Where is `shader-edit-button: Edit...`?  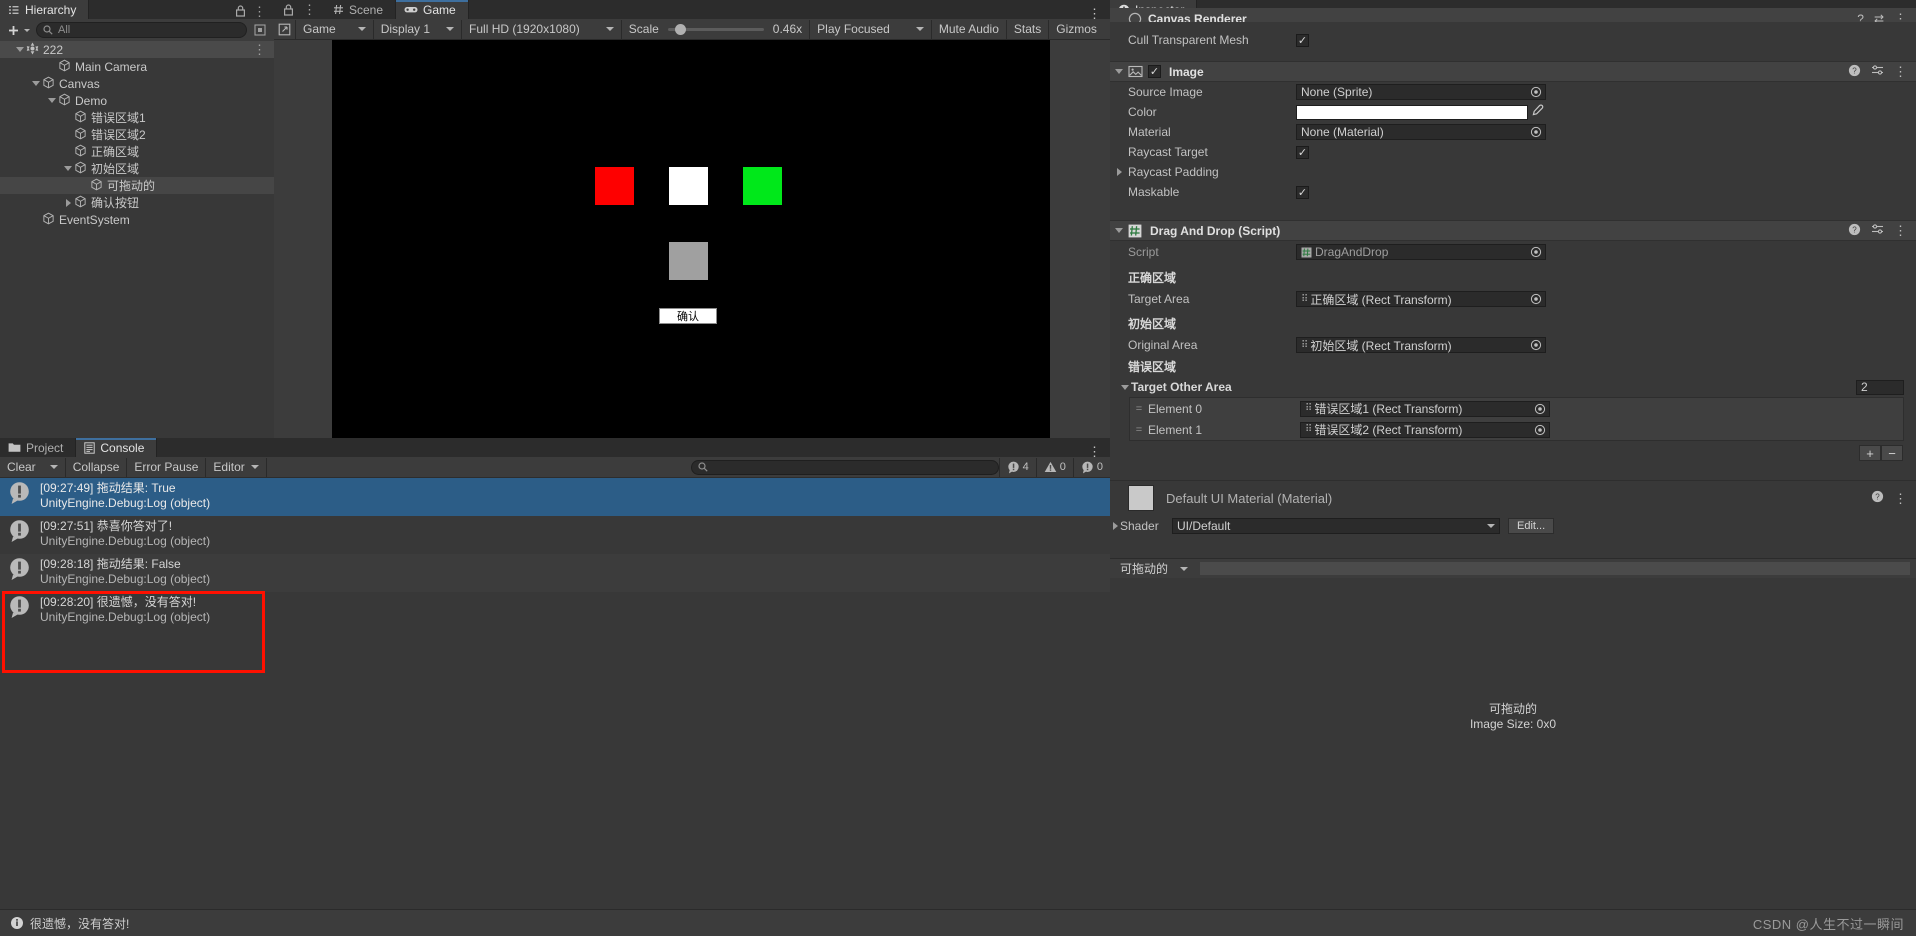
shader-edit-button: Edit... is located at coordinates (1531, 526).